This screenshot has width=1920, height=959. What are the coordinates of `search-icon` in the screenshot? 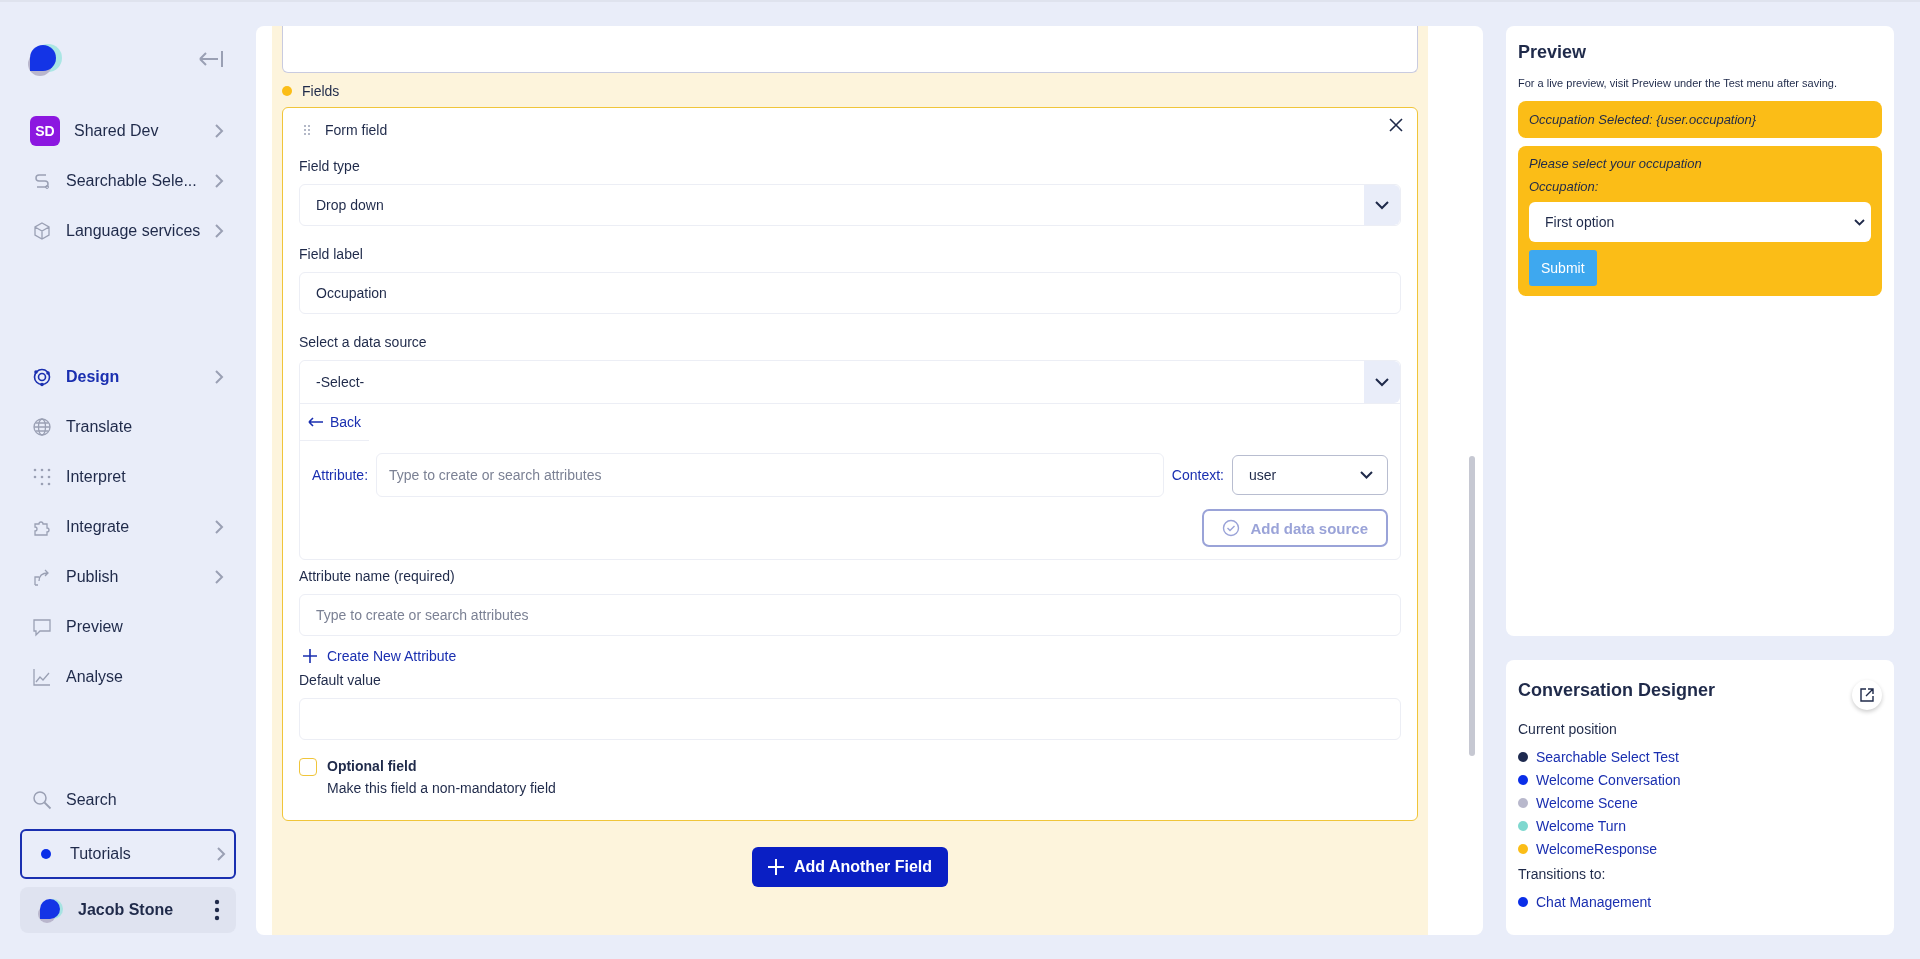 It's located at (42, 800).